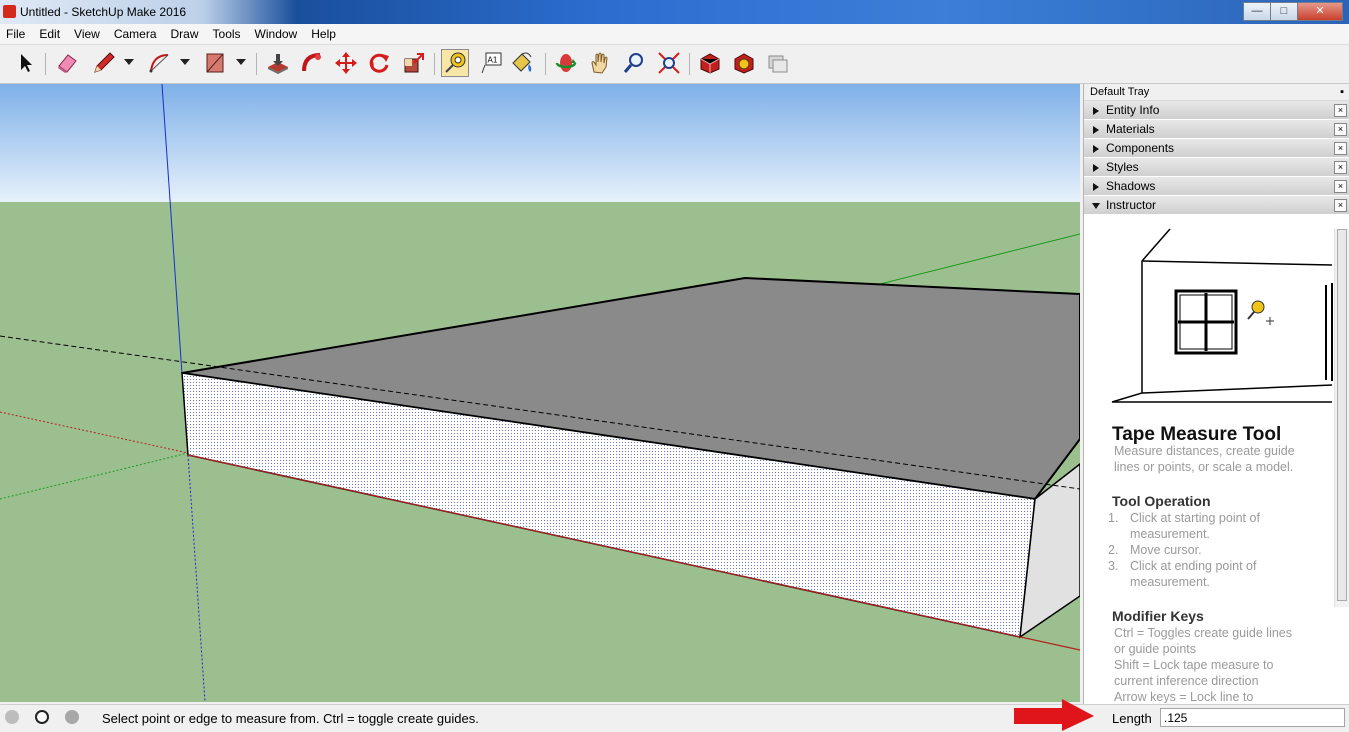  I want to click on info-icon, so click(42, 717).